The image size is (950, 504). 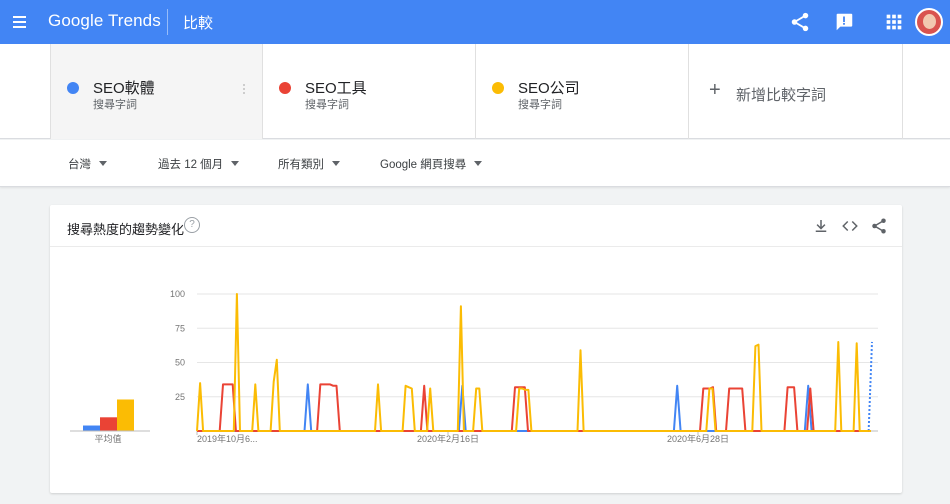 I want to click on y-tick-label: 25, so click(x=180, y=397).